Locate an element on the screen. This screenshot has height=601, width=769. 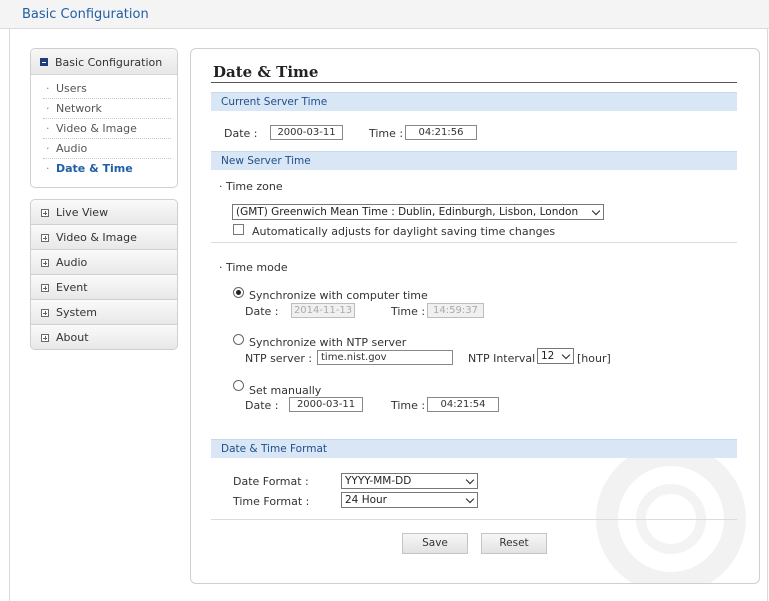
sidebar-nav-label: Audio is located at coordinates (72, 262).